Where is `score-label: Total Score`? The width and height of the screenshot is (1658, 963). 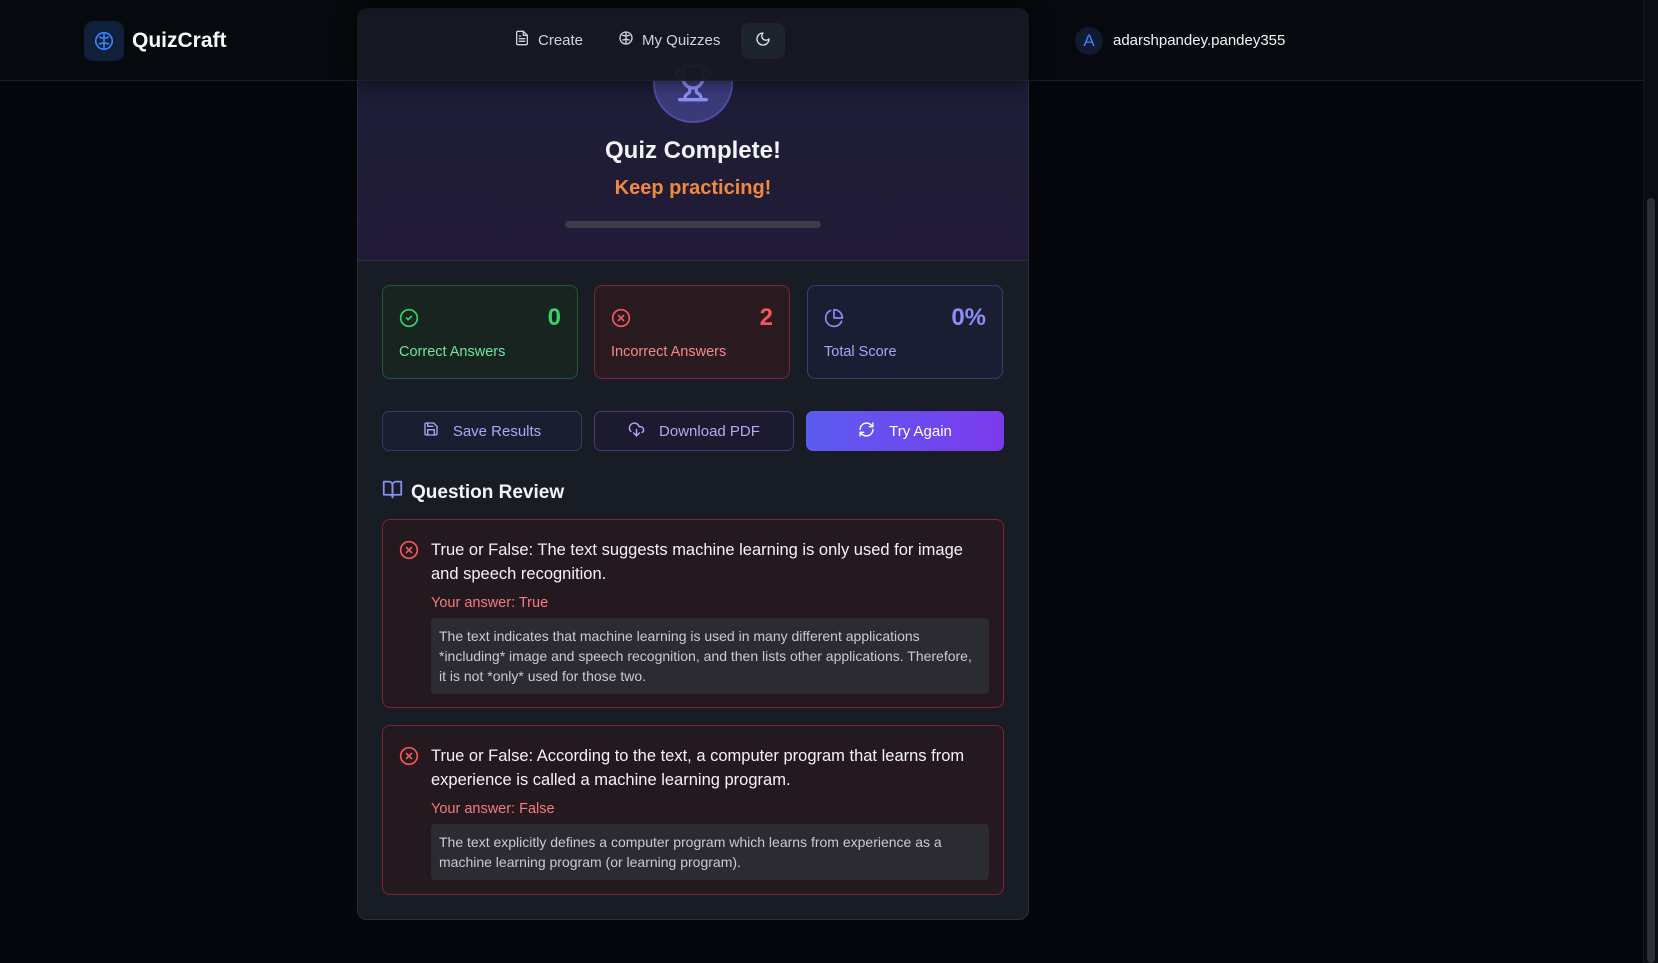
score-label: Total Score is located at coordinates (860, 352).